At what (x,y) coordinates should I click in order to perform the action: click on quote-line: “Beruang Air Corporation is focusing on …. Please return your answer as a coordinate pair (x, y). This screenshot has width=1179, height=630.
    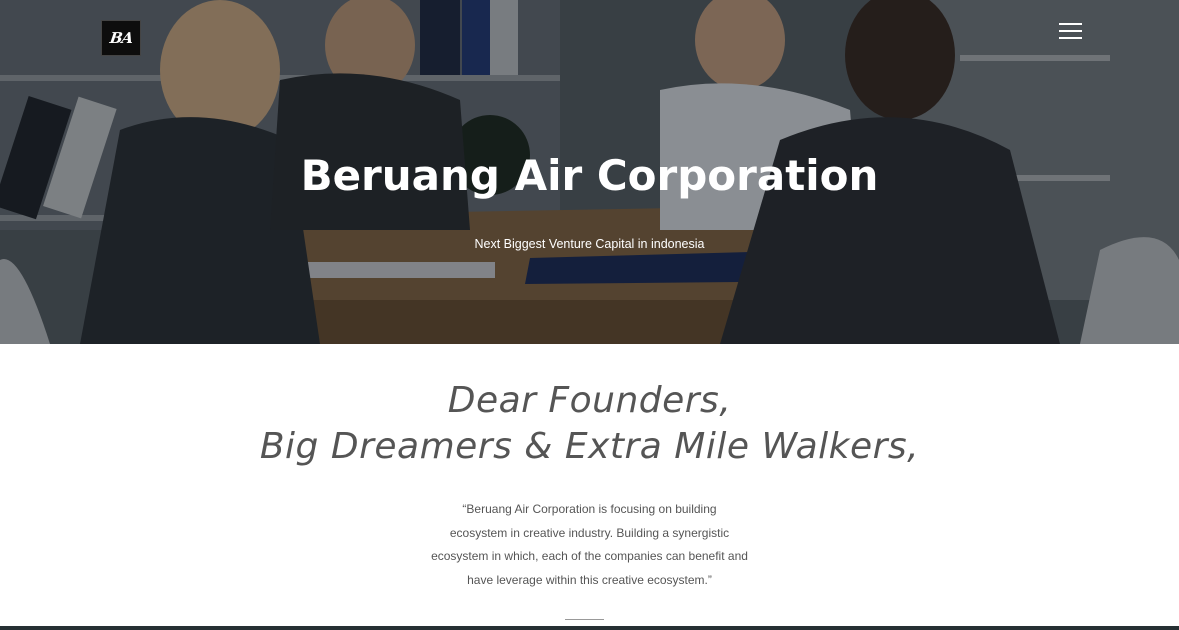
    Looking at the image, I should click on (589, 509).